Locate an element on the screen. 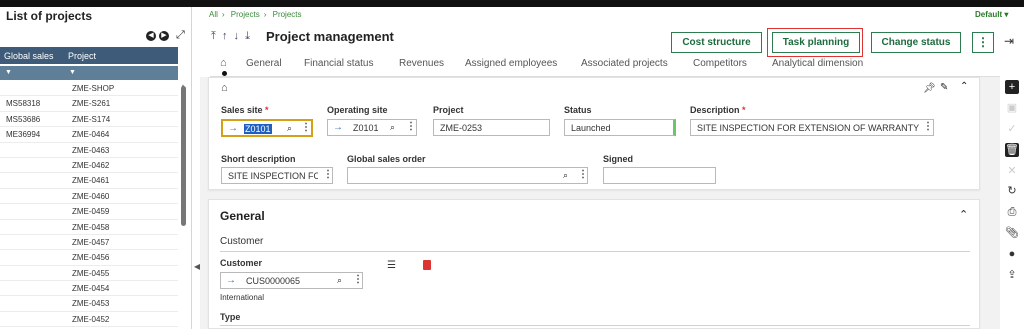  table-row: MS53686 ZME-S174 is located at coordinates (89, 120).